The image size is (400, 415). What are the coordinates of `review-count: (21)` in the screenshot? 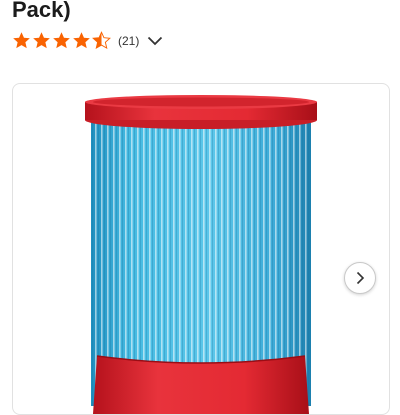 It's located at (128, 41).